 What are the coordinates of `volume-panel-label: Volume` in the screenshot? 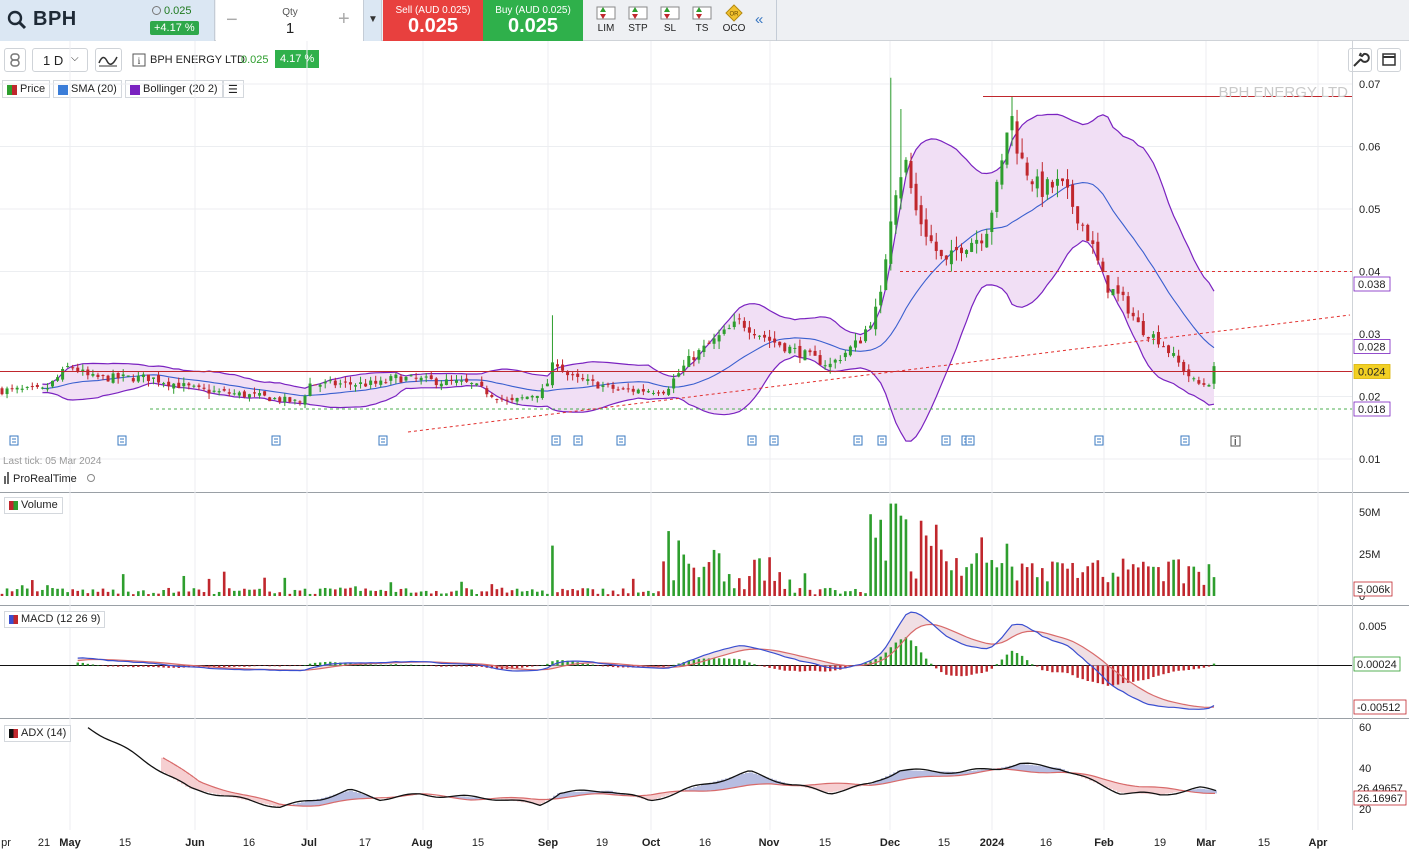 It's located at (33, 505).